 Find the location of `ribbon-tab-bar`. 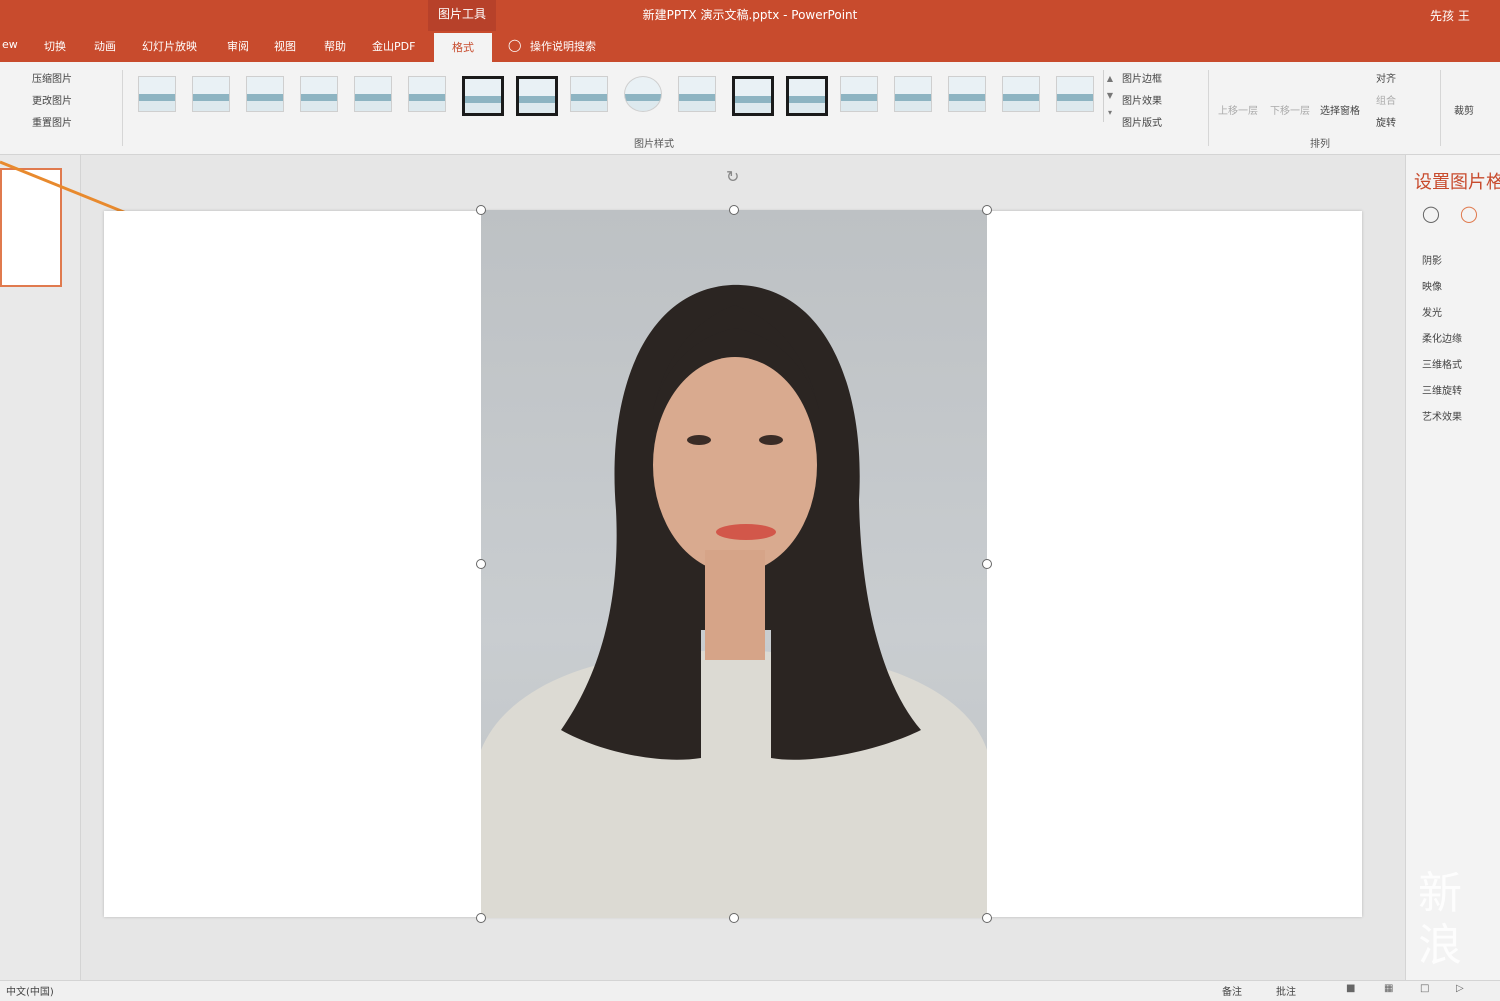

ribbon-tab-bar is located at coordinates (750, 46).